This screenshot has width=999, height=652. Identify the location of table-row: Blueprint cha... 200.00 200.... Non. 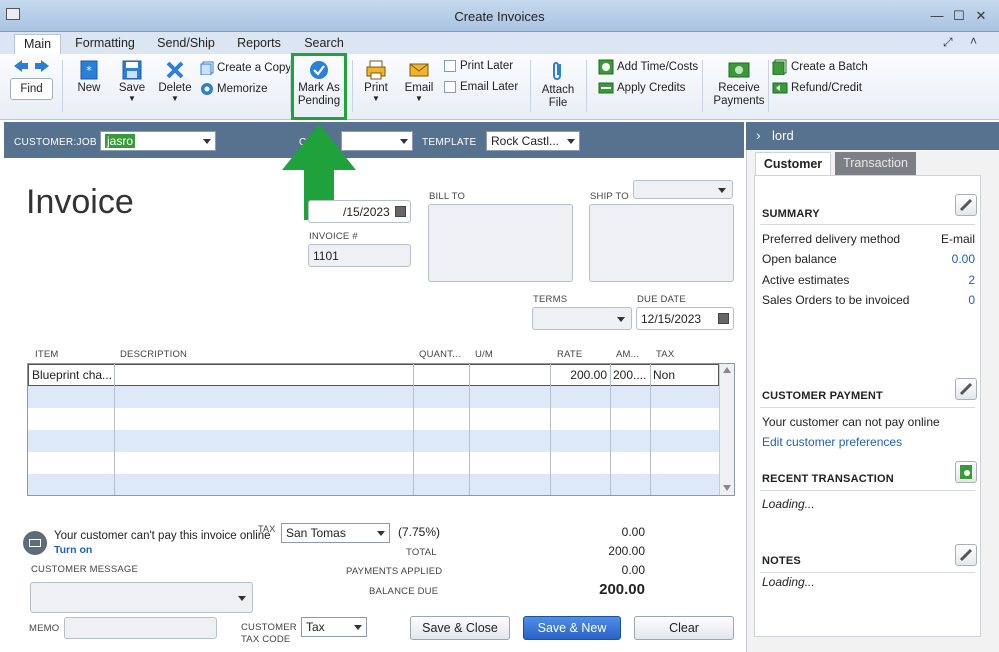
(373, 375).